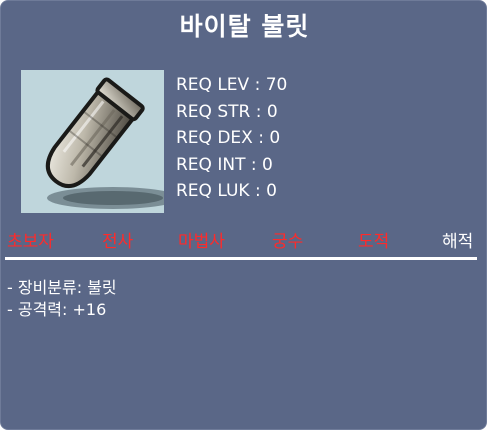 Image resolution: width=487 pixels, height=430 pixels. Describe the element at coordinates (62, 287) in the screenshot. I see `equip-category: - 장비분류: 불릿` at that location.